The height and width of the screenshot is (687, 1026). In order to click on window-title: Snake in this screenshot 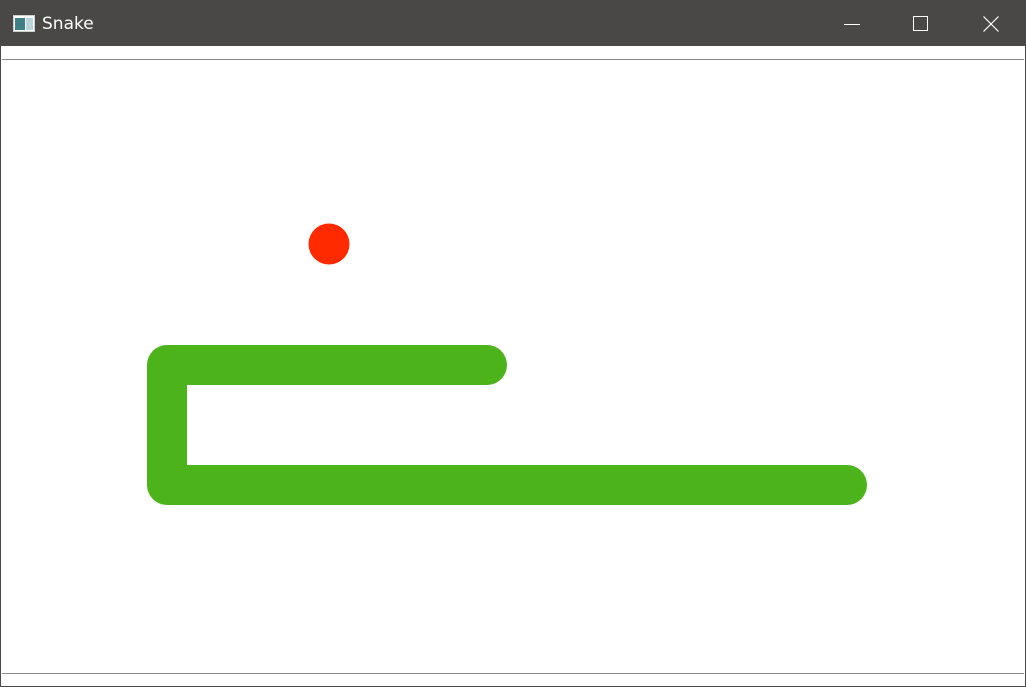, I will do `click(68, 24)`.